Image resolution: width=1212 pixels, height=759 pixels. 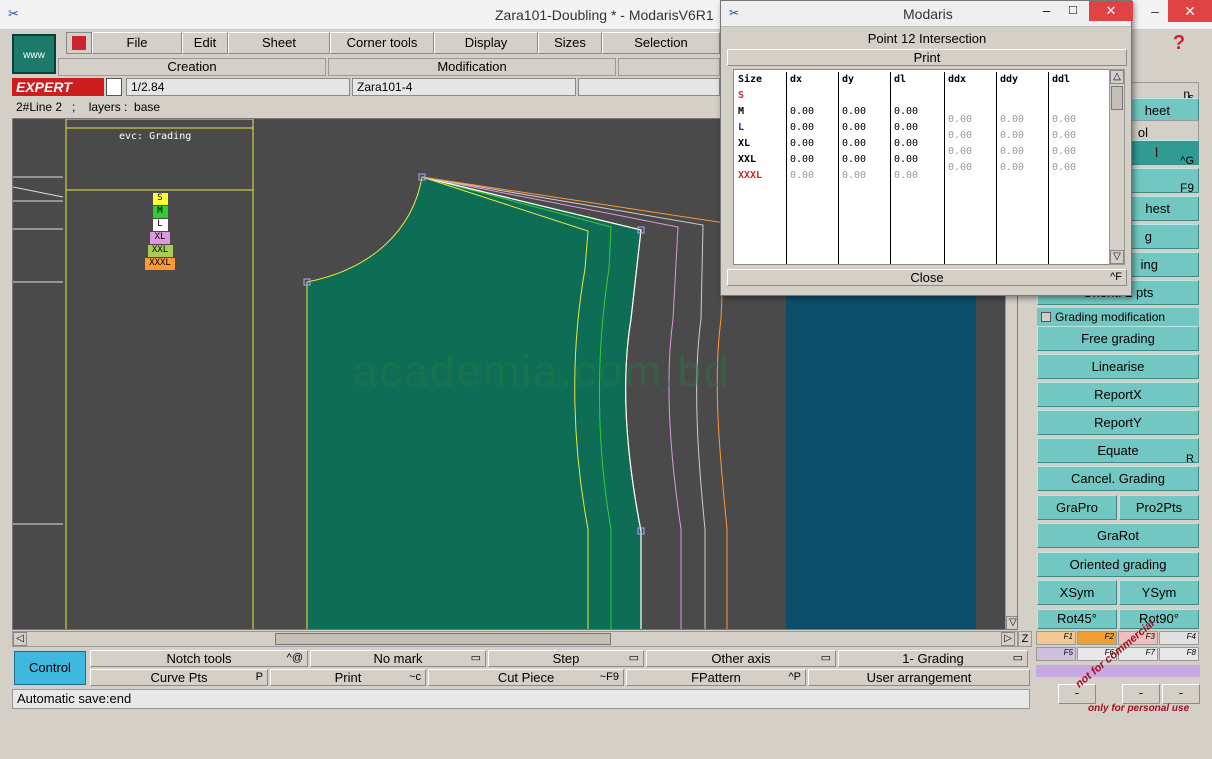 I want to click on toolbar-btn-user-arrangement: User arrangement, so click(x=919, y=677).